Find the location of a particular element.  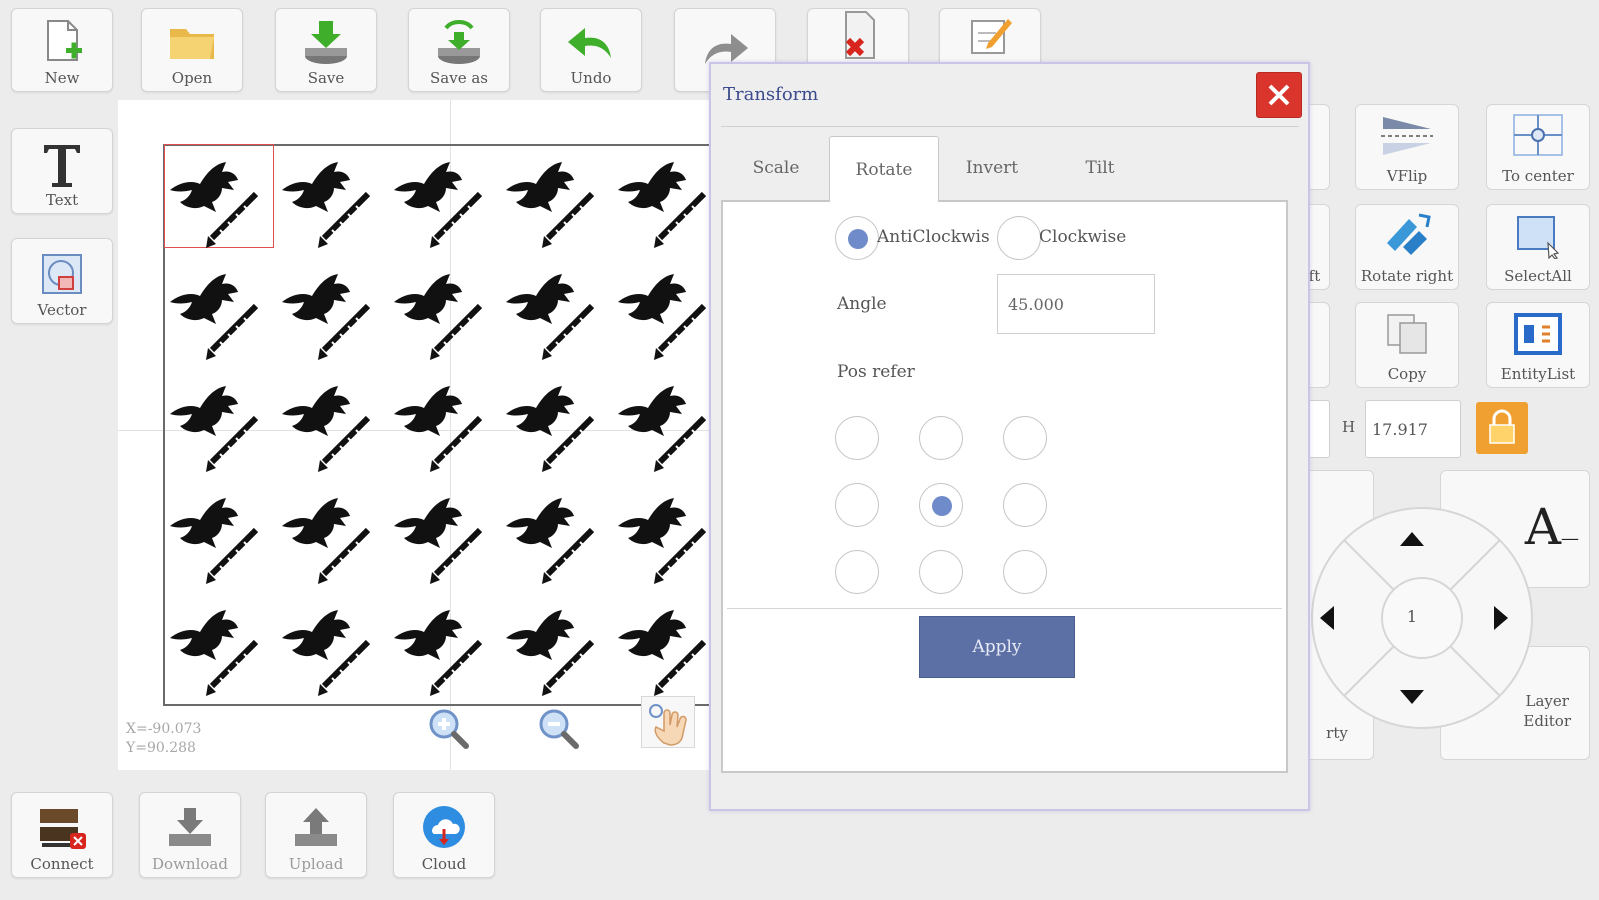

move-step-value: 1 is located at coordinates (1412, 616).